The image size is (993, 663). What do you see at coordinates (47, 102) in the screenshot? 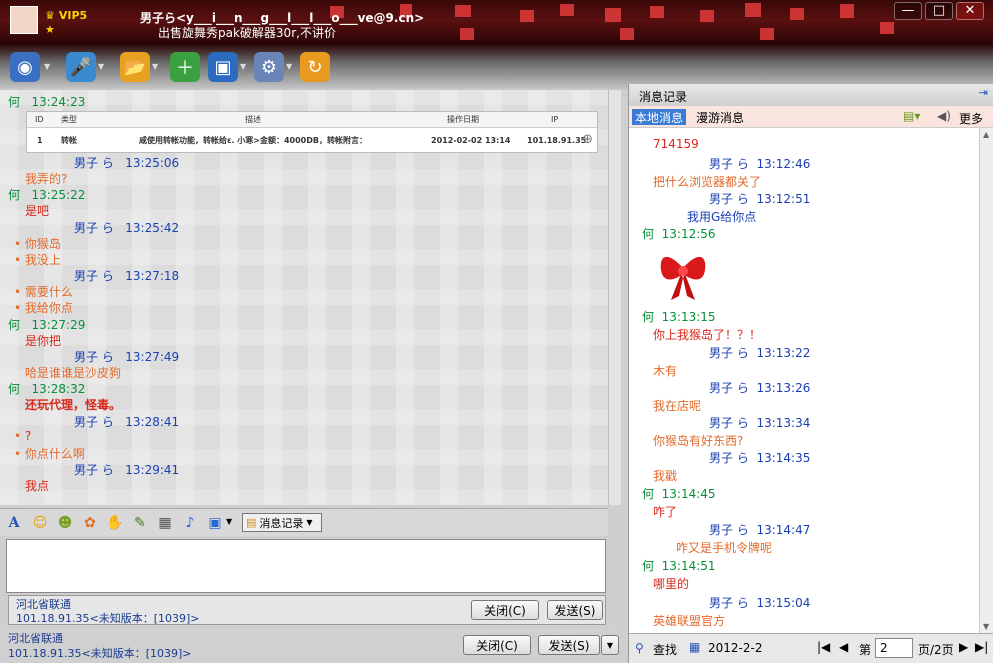
I see `message-header: 何 13:24:23` at bounding box center [47, 102].